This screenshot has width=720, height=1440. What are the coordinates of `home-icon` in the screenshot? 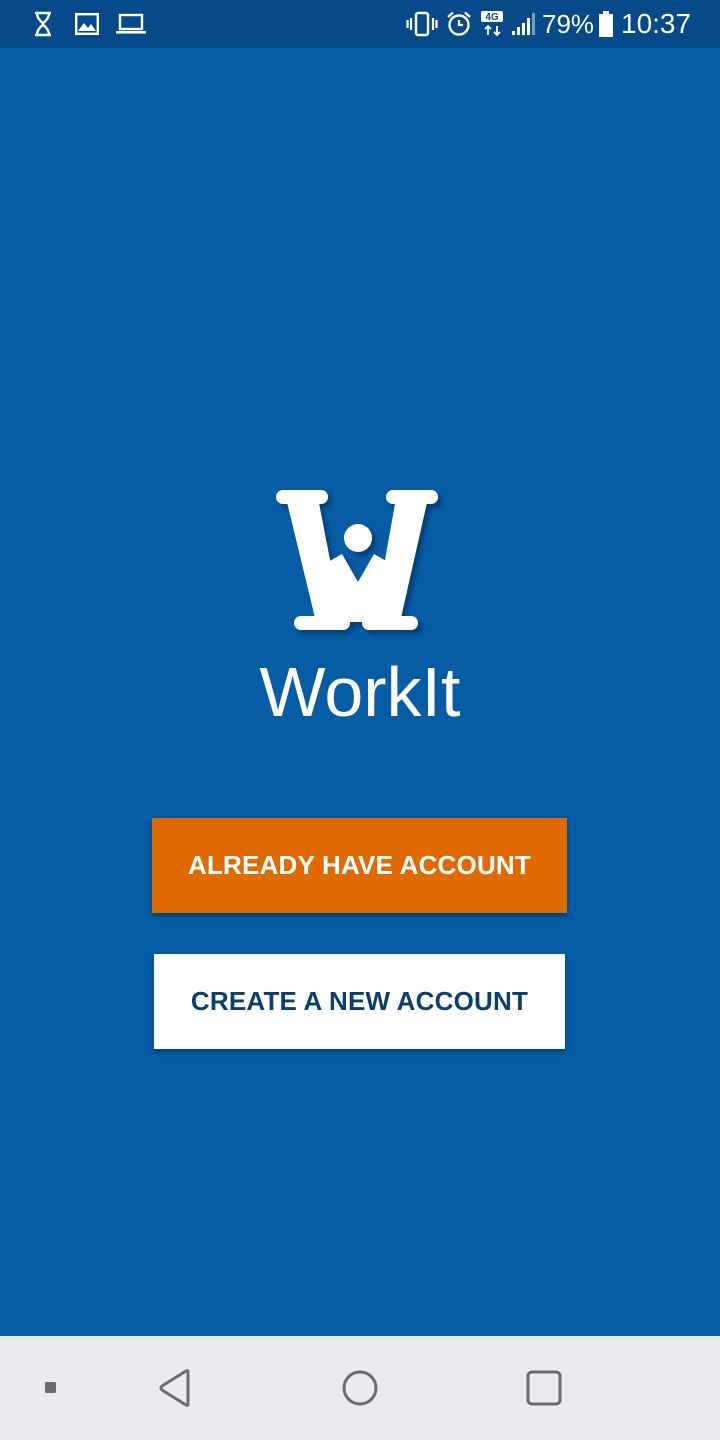 It's located at (360, 1388).